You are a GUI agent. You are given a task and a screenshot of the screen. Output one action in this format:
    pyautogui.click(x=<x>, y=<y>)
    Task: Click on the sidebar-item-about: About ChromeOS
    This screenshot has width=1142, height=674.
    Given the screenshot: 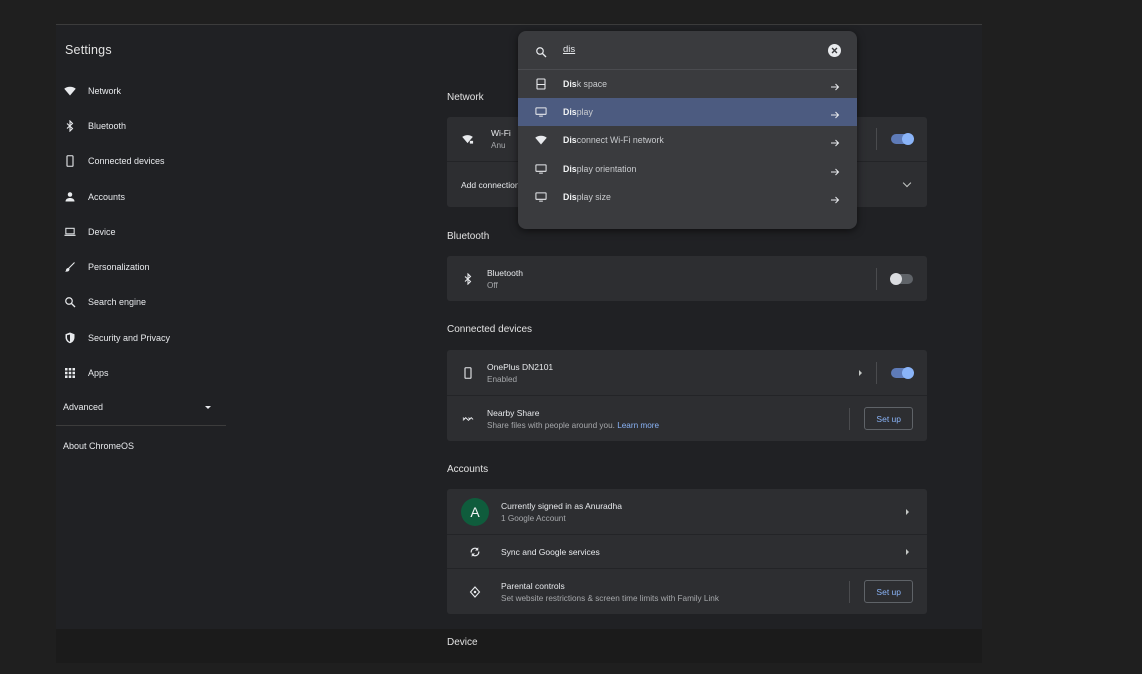 What is the action you would take?
    pyautogui.click(x=98, y=446)
    